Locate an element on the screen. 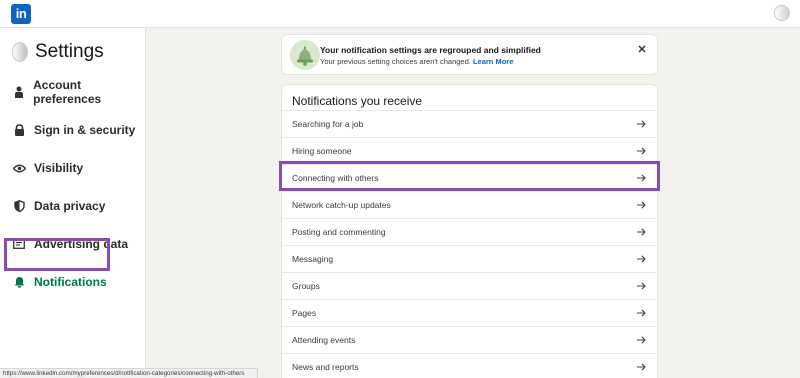  sidebar-item-sign-in-security: Sign in & security is located at coordinates (73, 130).